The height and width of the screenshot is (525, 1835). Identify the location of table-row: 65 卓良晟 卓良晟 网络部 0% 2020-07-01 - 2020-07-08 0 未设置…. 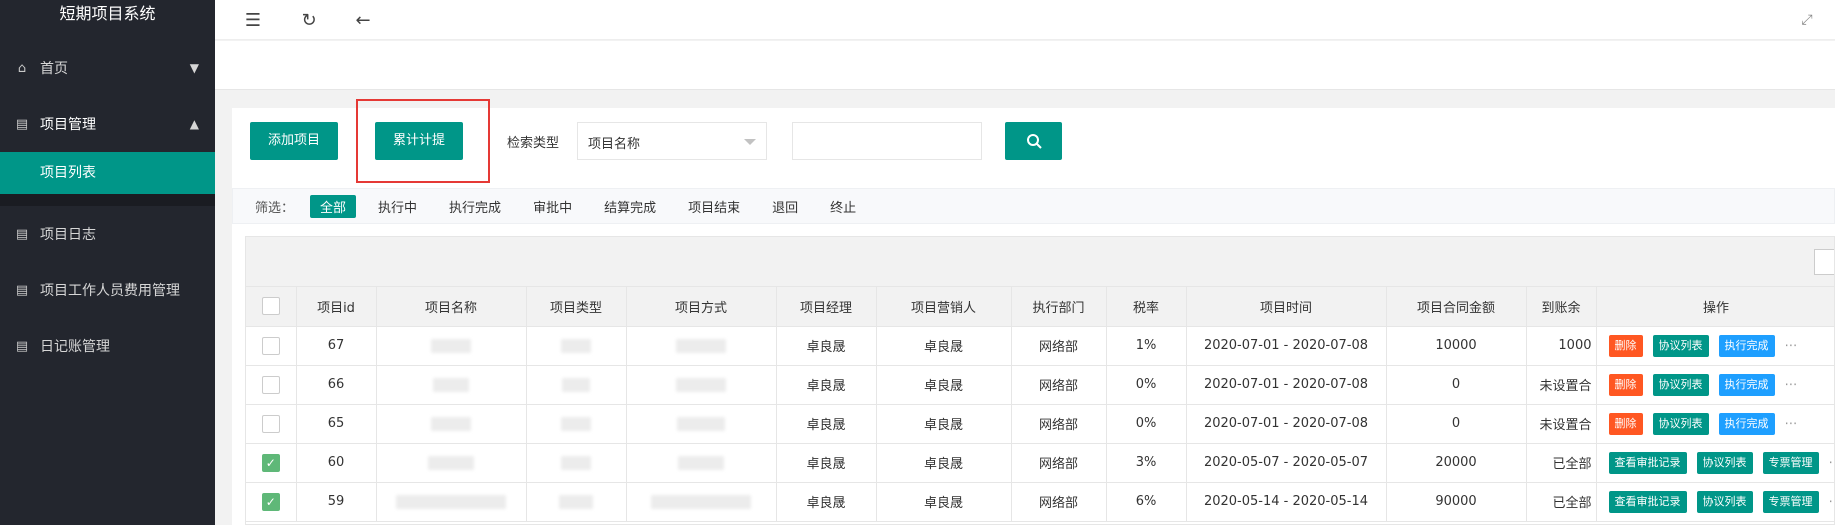
(1040, 424).